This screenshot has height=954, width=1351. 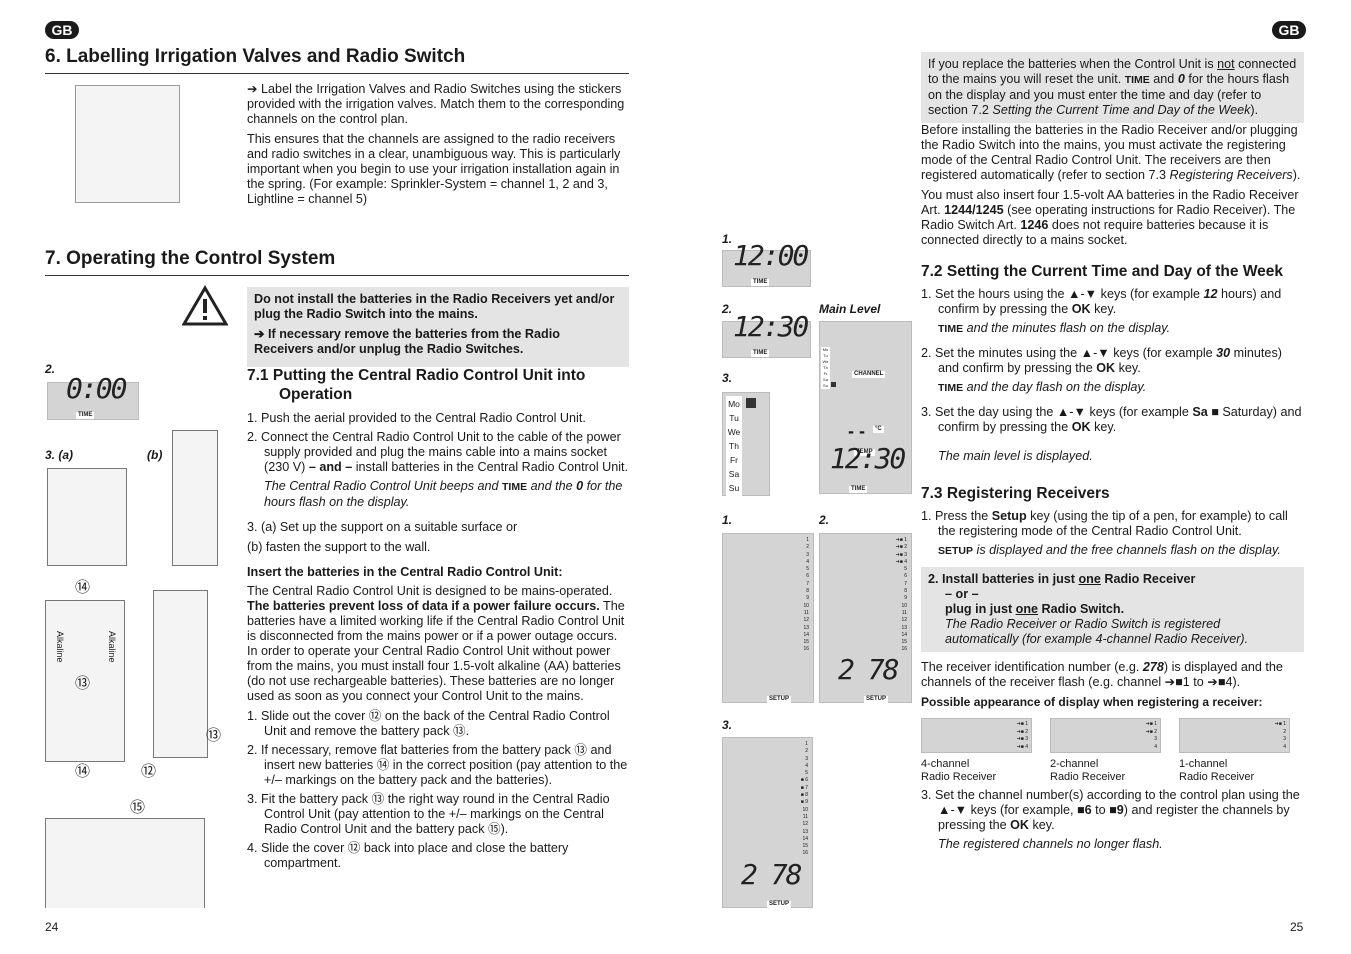 What do you see at coordinates (93, 397) in the screenshot?
I see `lcd-display: 0:00 TIME` at bounding box center [93, 397].